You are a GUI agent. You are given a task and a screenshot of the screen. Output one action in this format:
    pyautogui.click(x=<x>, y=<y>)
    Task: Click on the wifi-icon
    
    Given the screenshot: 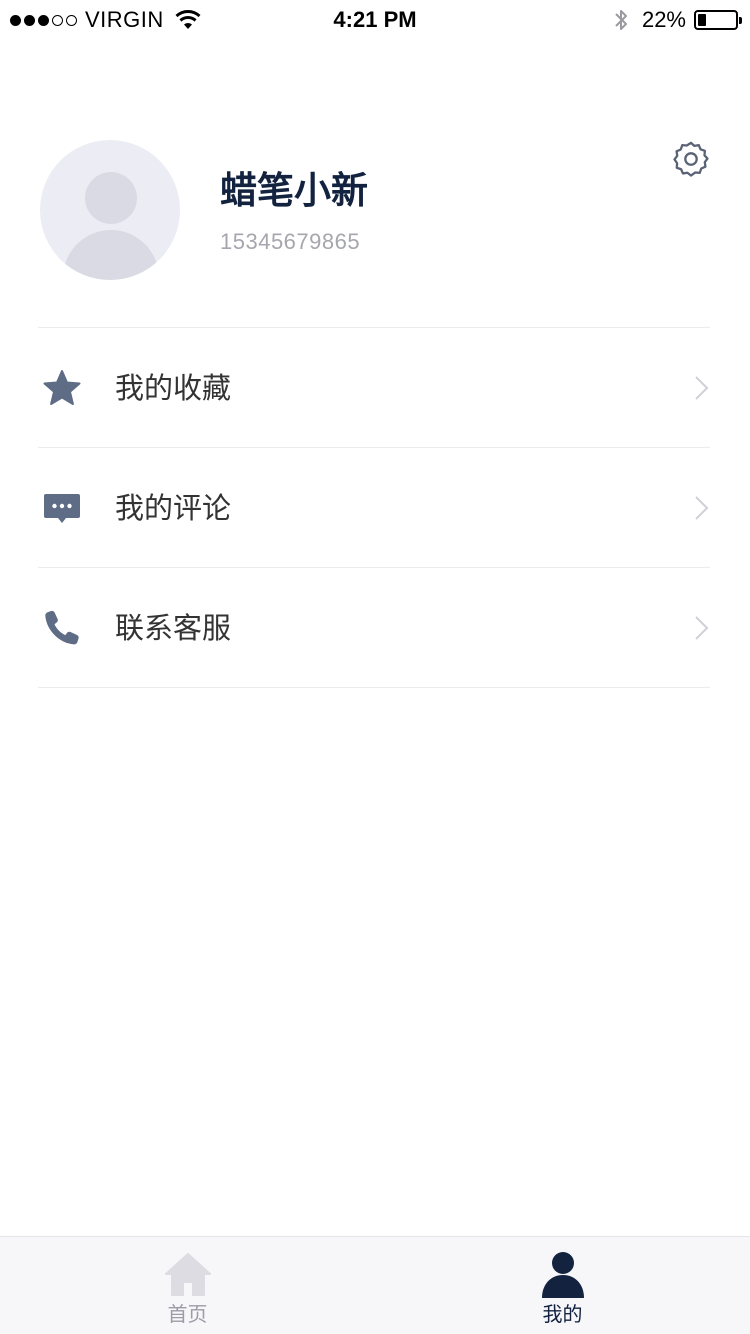 What is the action you would take?
    pyautogui.click(x=188, y=19)
    